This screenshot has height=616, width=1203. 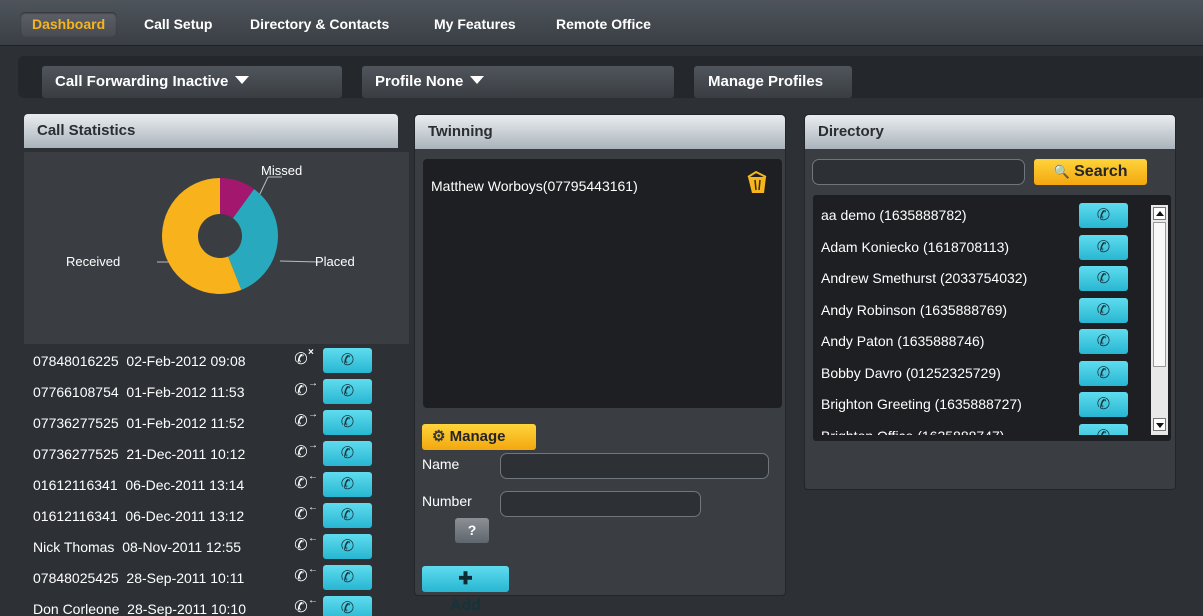 I want to click on help-label: ?, so click(x=472, y=530).